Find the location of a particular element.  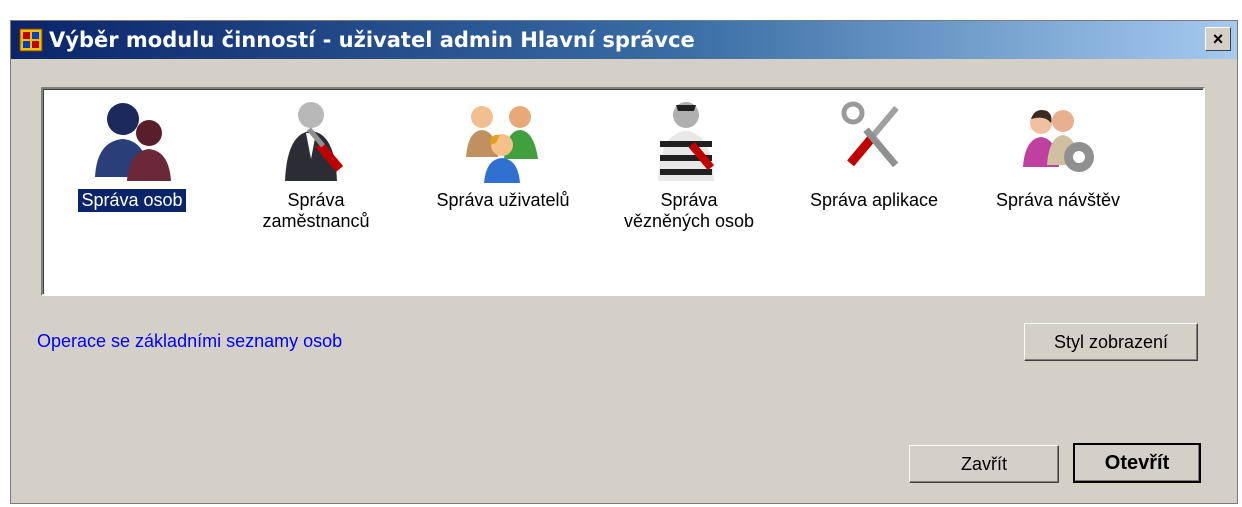

module-label: Správa zaměstnanců is located at coordinates (316, 210).